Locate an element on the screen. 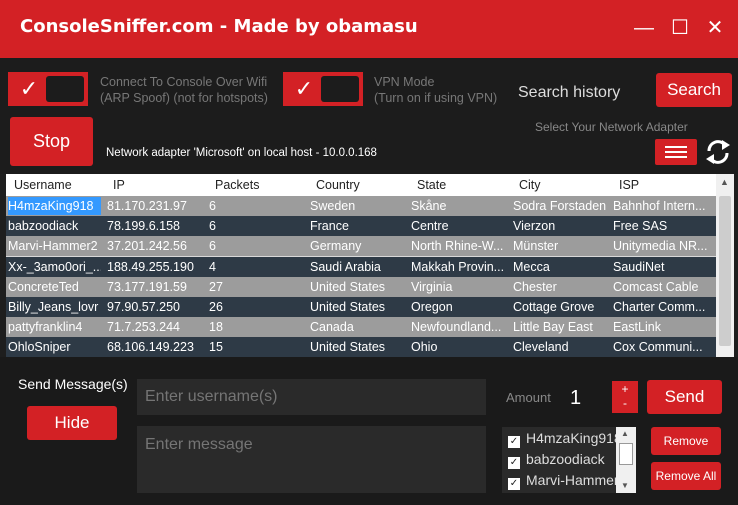  cell-packets: 27 is located at coordinates (256, 287).